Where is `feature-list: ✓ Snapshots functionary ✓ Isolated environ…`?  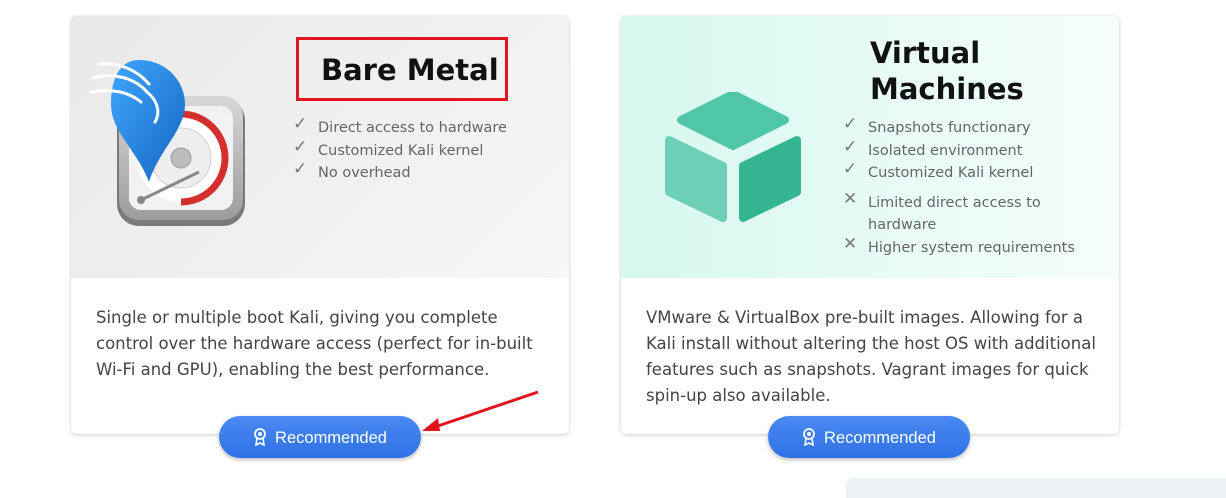 feature-list: ✓ Snapshots functionary ✓ Isolated environ… is located at coordinates (959, 186).